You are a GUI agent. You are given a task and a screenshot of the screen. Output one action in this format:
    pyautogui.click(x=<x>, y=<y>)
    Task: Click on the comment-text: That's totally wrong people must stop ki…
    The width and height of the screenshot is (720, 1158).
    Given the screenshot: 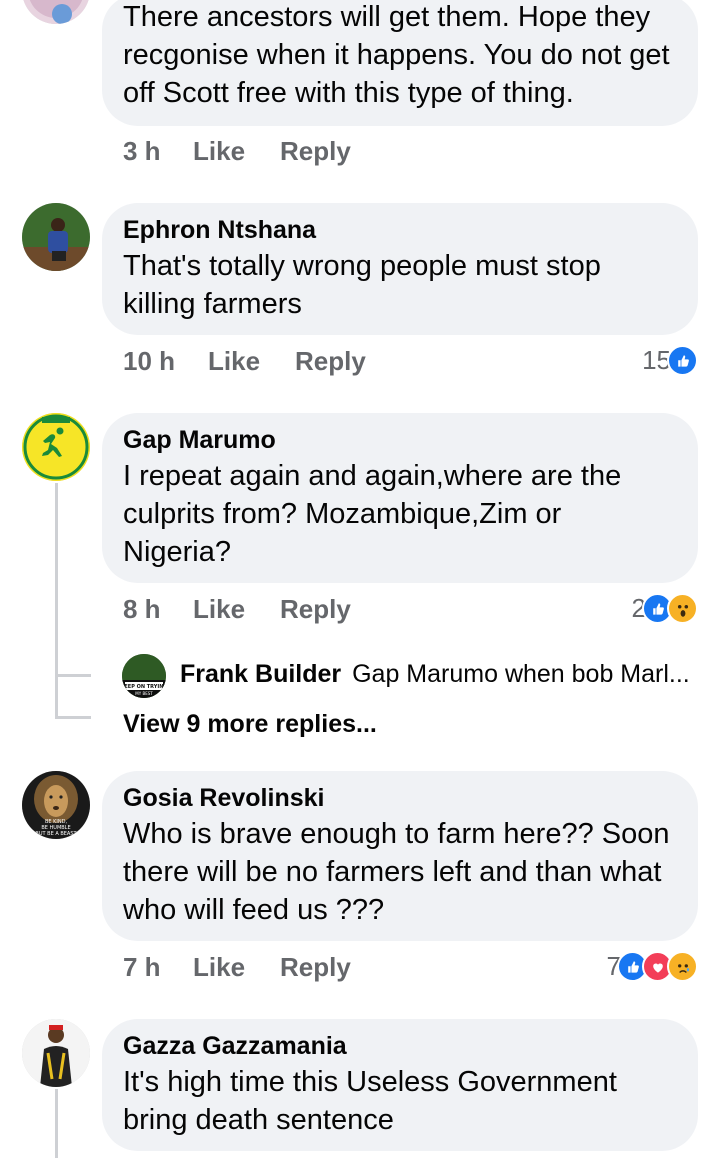 What is the action you would take?
    pyautogui.click(x=362, y=285)
    